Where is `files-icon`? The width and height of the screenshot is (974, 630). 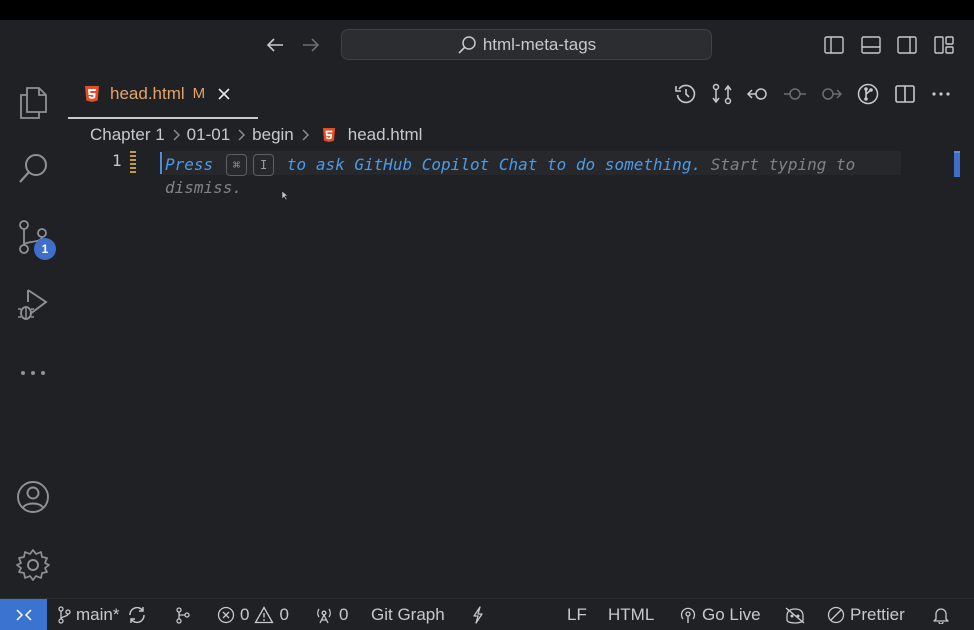
files-icon is located at coordinates (33, 103).